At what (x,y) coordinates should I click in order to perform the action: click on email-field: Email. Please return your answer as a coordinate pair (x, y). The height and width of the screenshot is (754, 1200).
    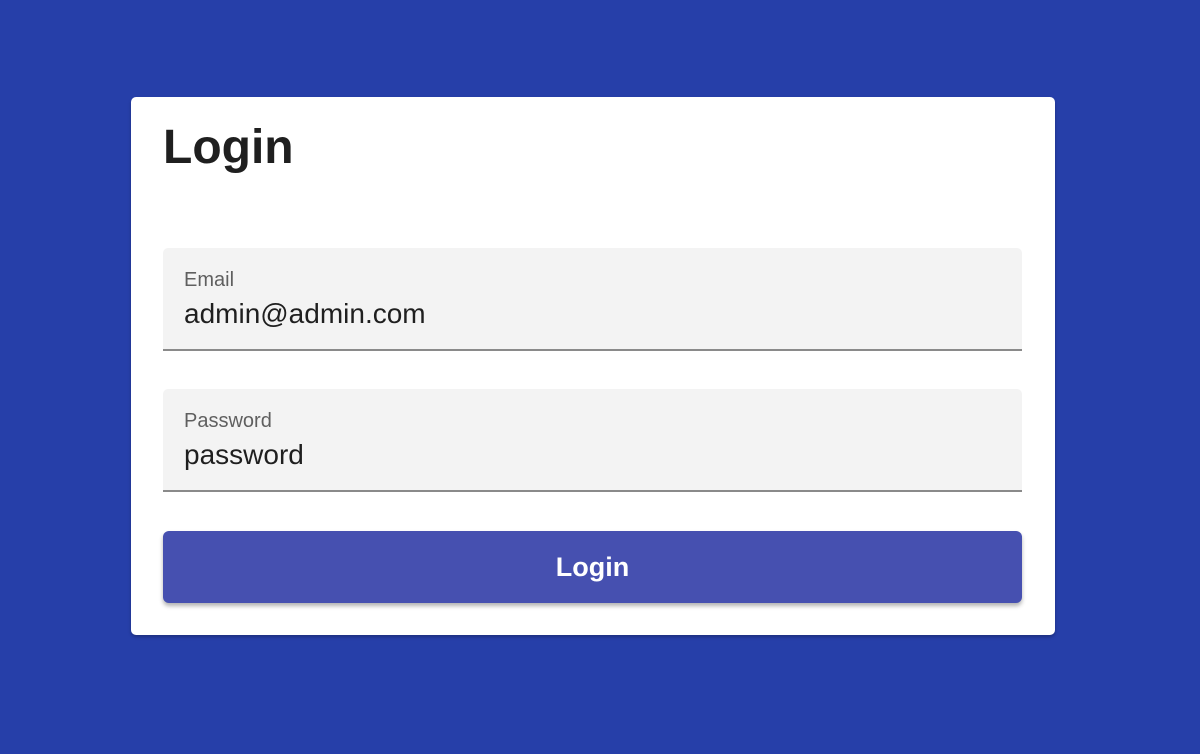
    Looking at the image, I should click on (592, 299).